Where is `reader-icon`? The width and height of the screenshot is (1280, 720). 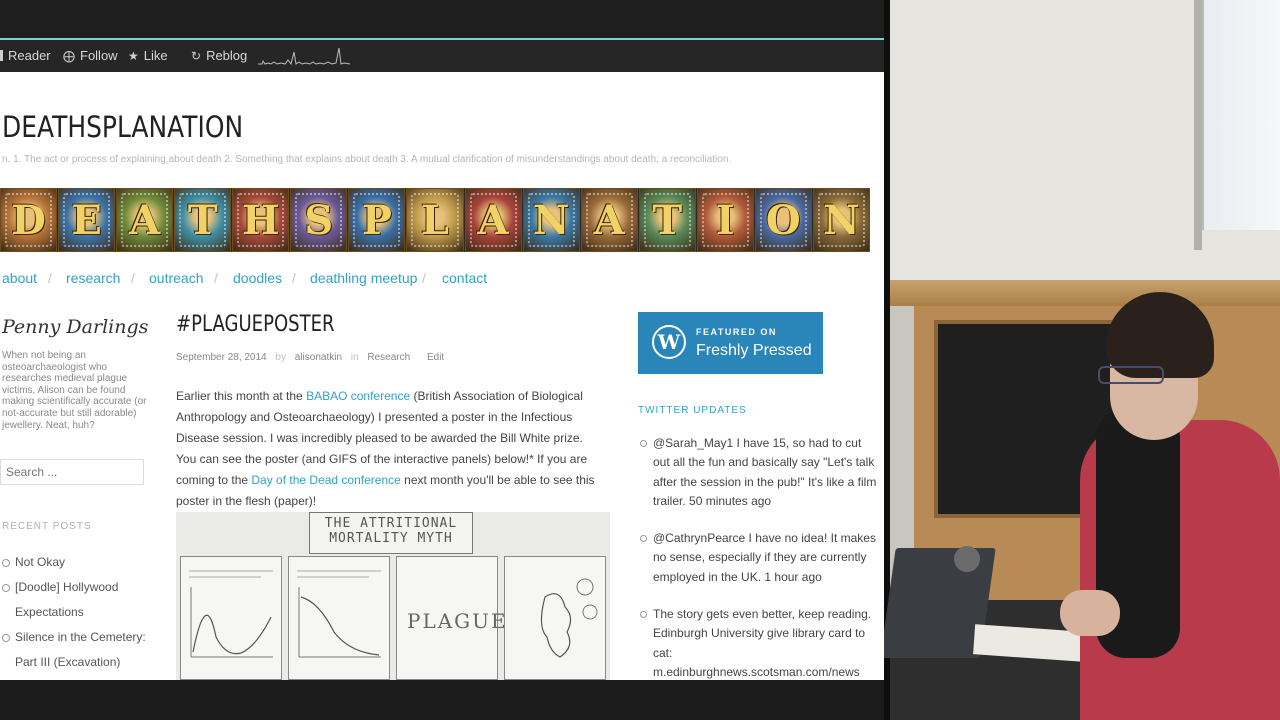 reader-icon is located at coordinates (1, 55).